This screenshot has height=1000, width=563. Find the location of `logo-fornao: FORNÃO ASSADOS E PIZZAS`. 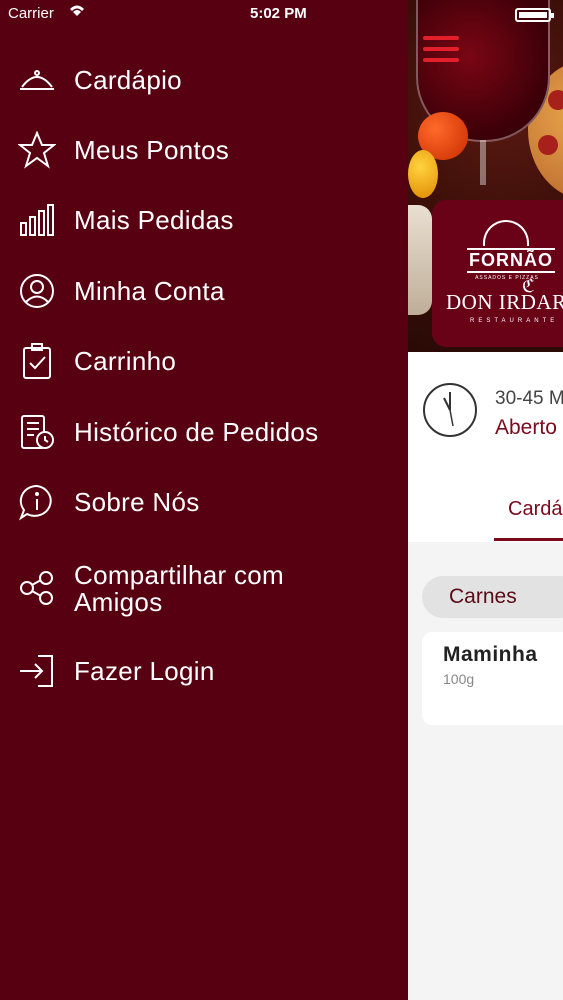

logo-fornao: FORNÃO ASSADOS E PIZZAS is located at coordinates (511, 250).